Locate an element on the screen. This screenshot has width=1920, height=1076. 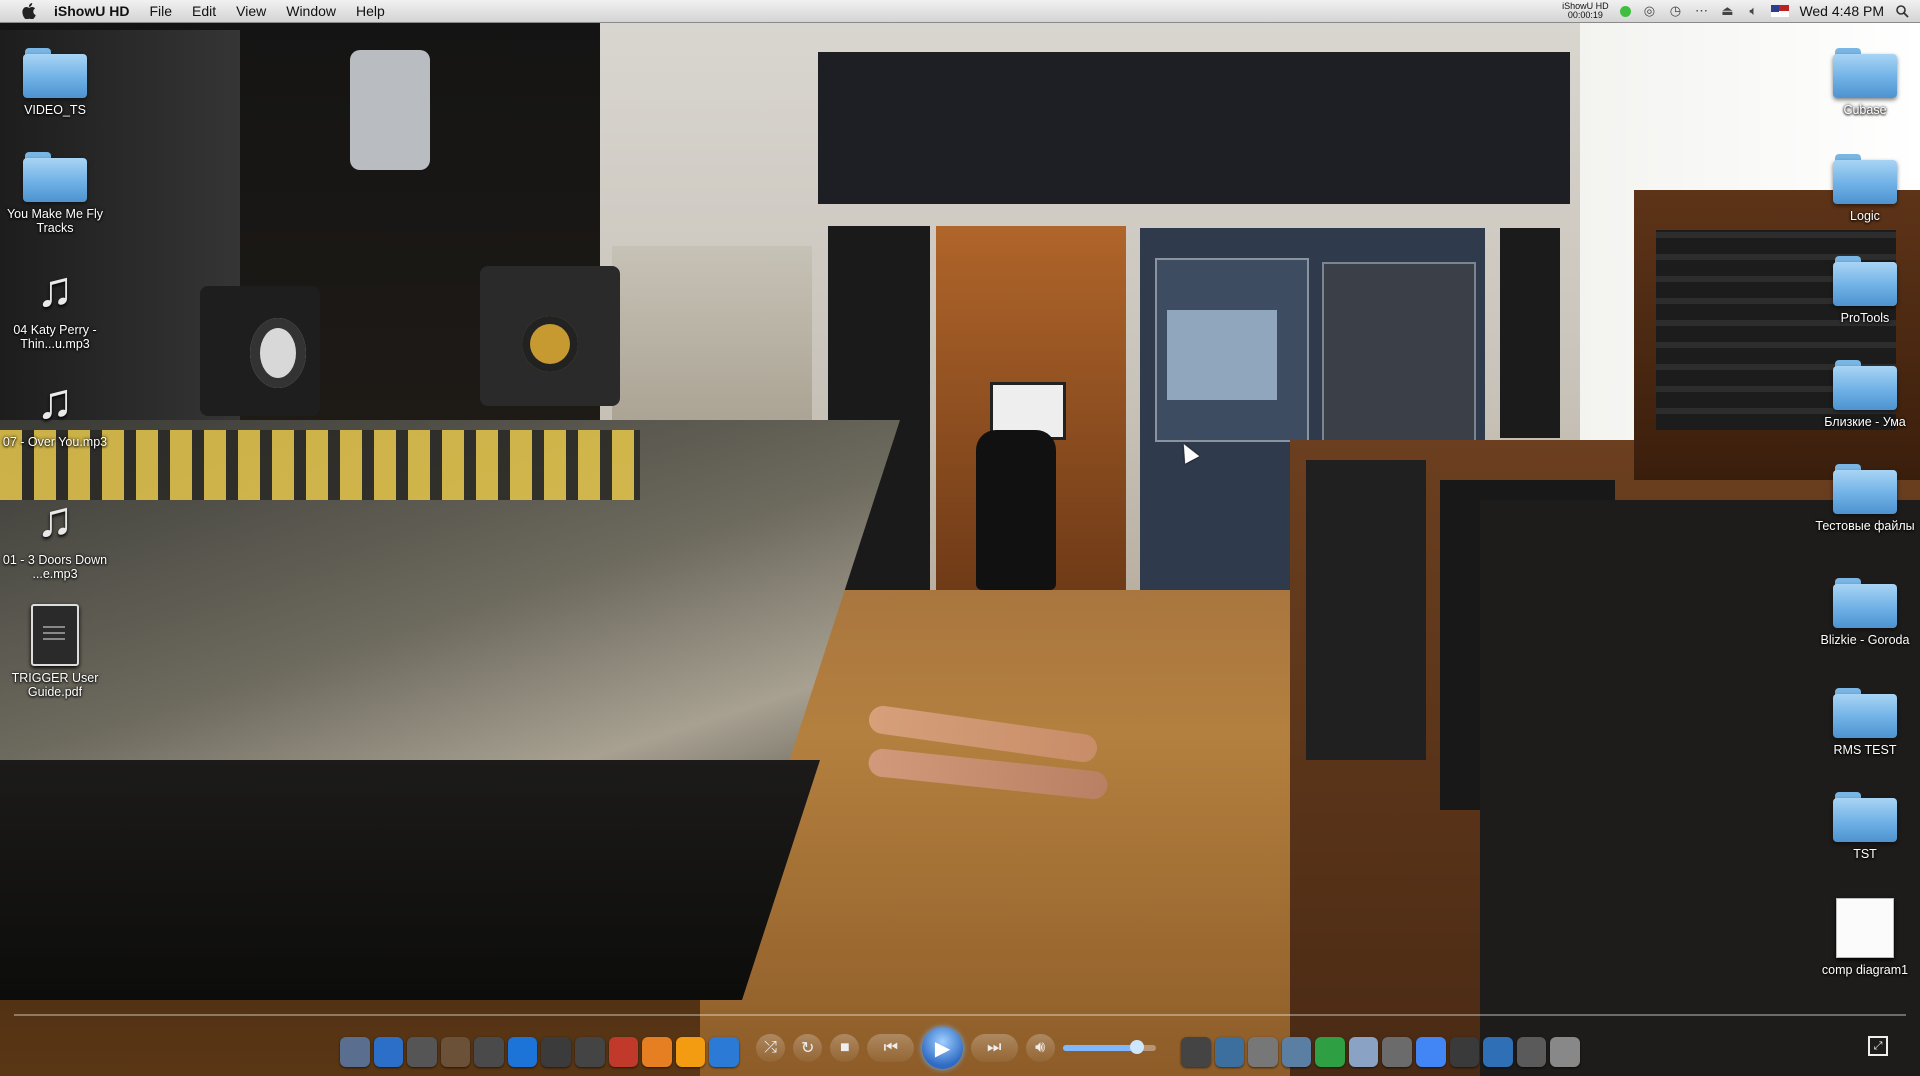
wallpaper-speaker is located at coordinates (260, 351).